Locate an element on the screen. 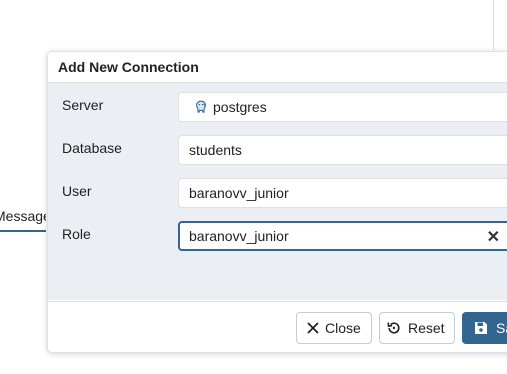  reset-icon is located at coordinates (393, 328).